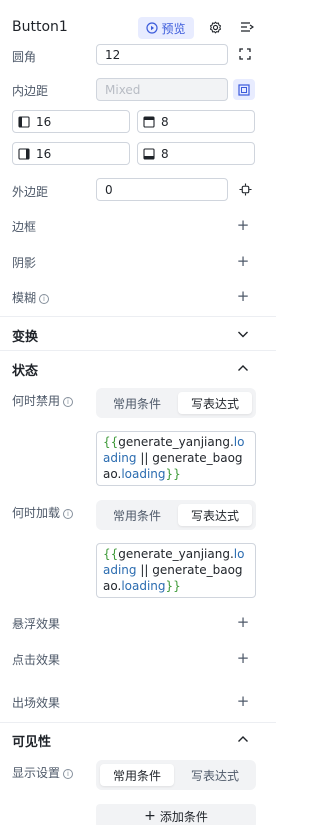 The width and height of the screenshot is (320, 825). Describe the element at coordinates (196, 121) in the screenshot. I see `padding-top-input: 8` at that location.